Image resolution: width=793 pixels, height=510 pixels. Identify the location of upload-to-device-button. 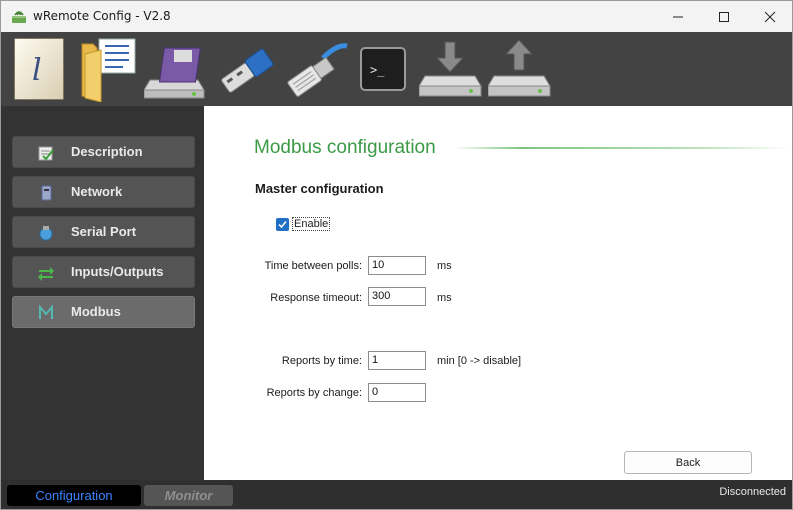
(520, 69).